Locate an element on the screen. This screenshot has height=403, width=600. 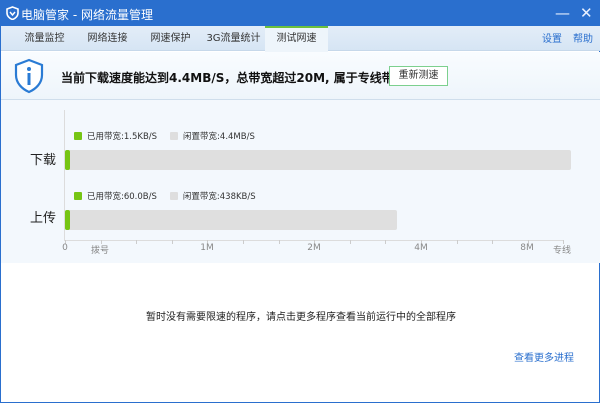
view-more-processes-link: 查看更多进程 is located at coordinates (544, 356).